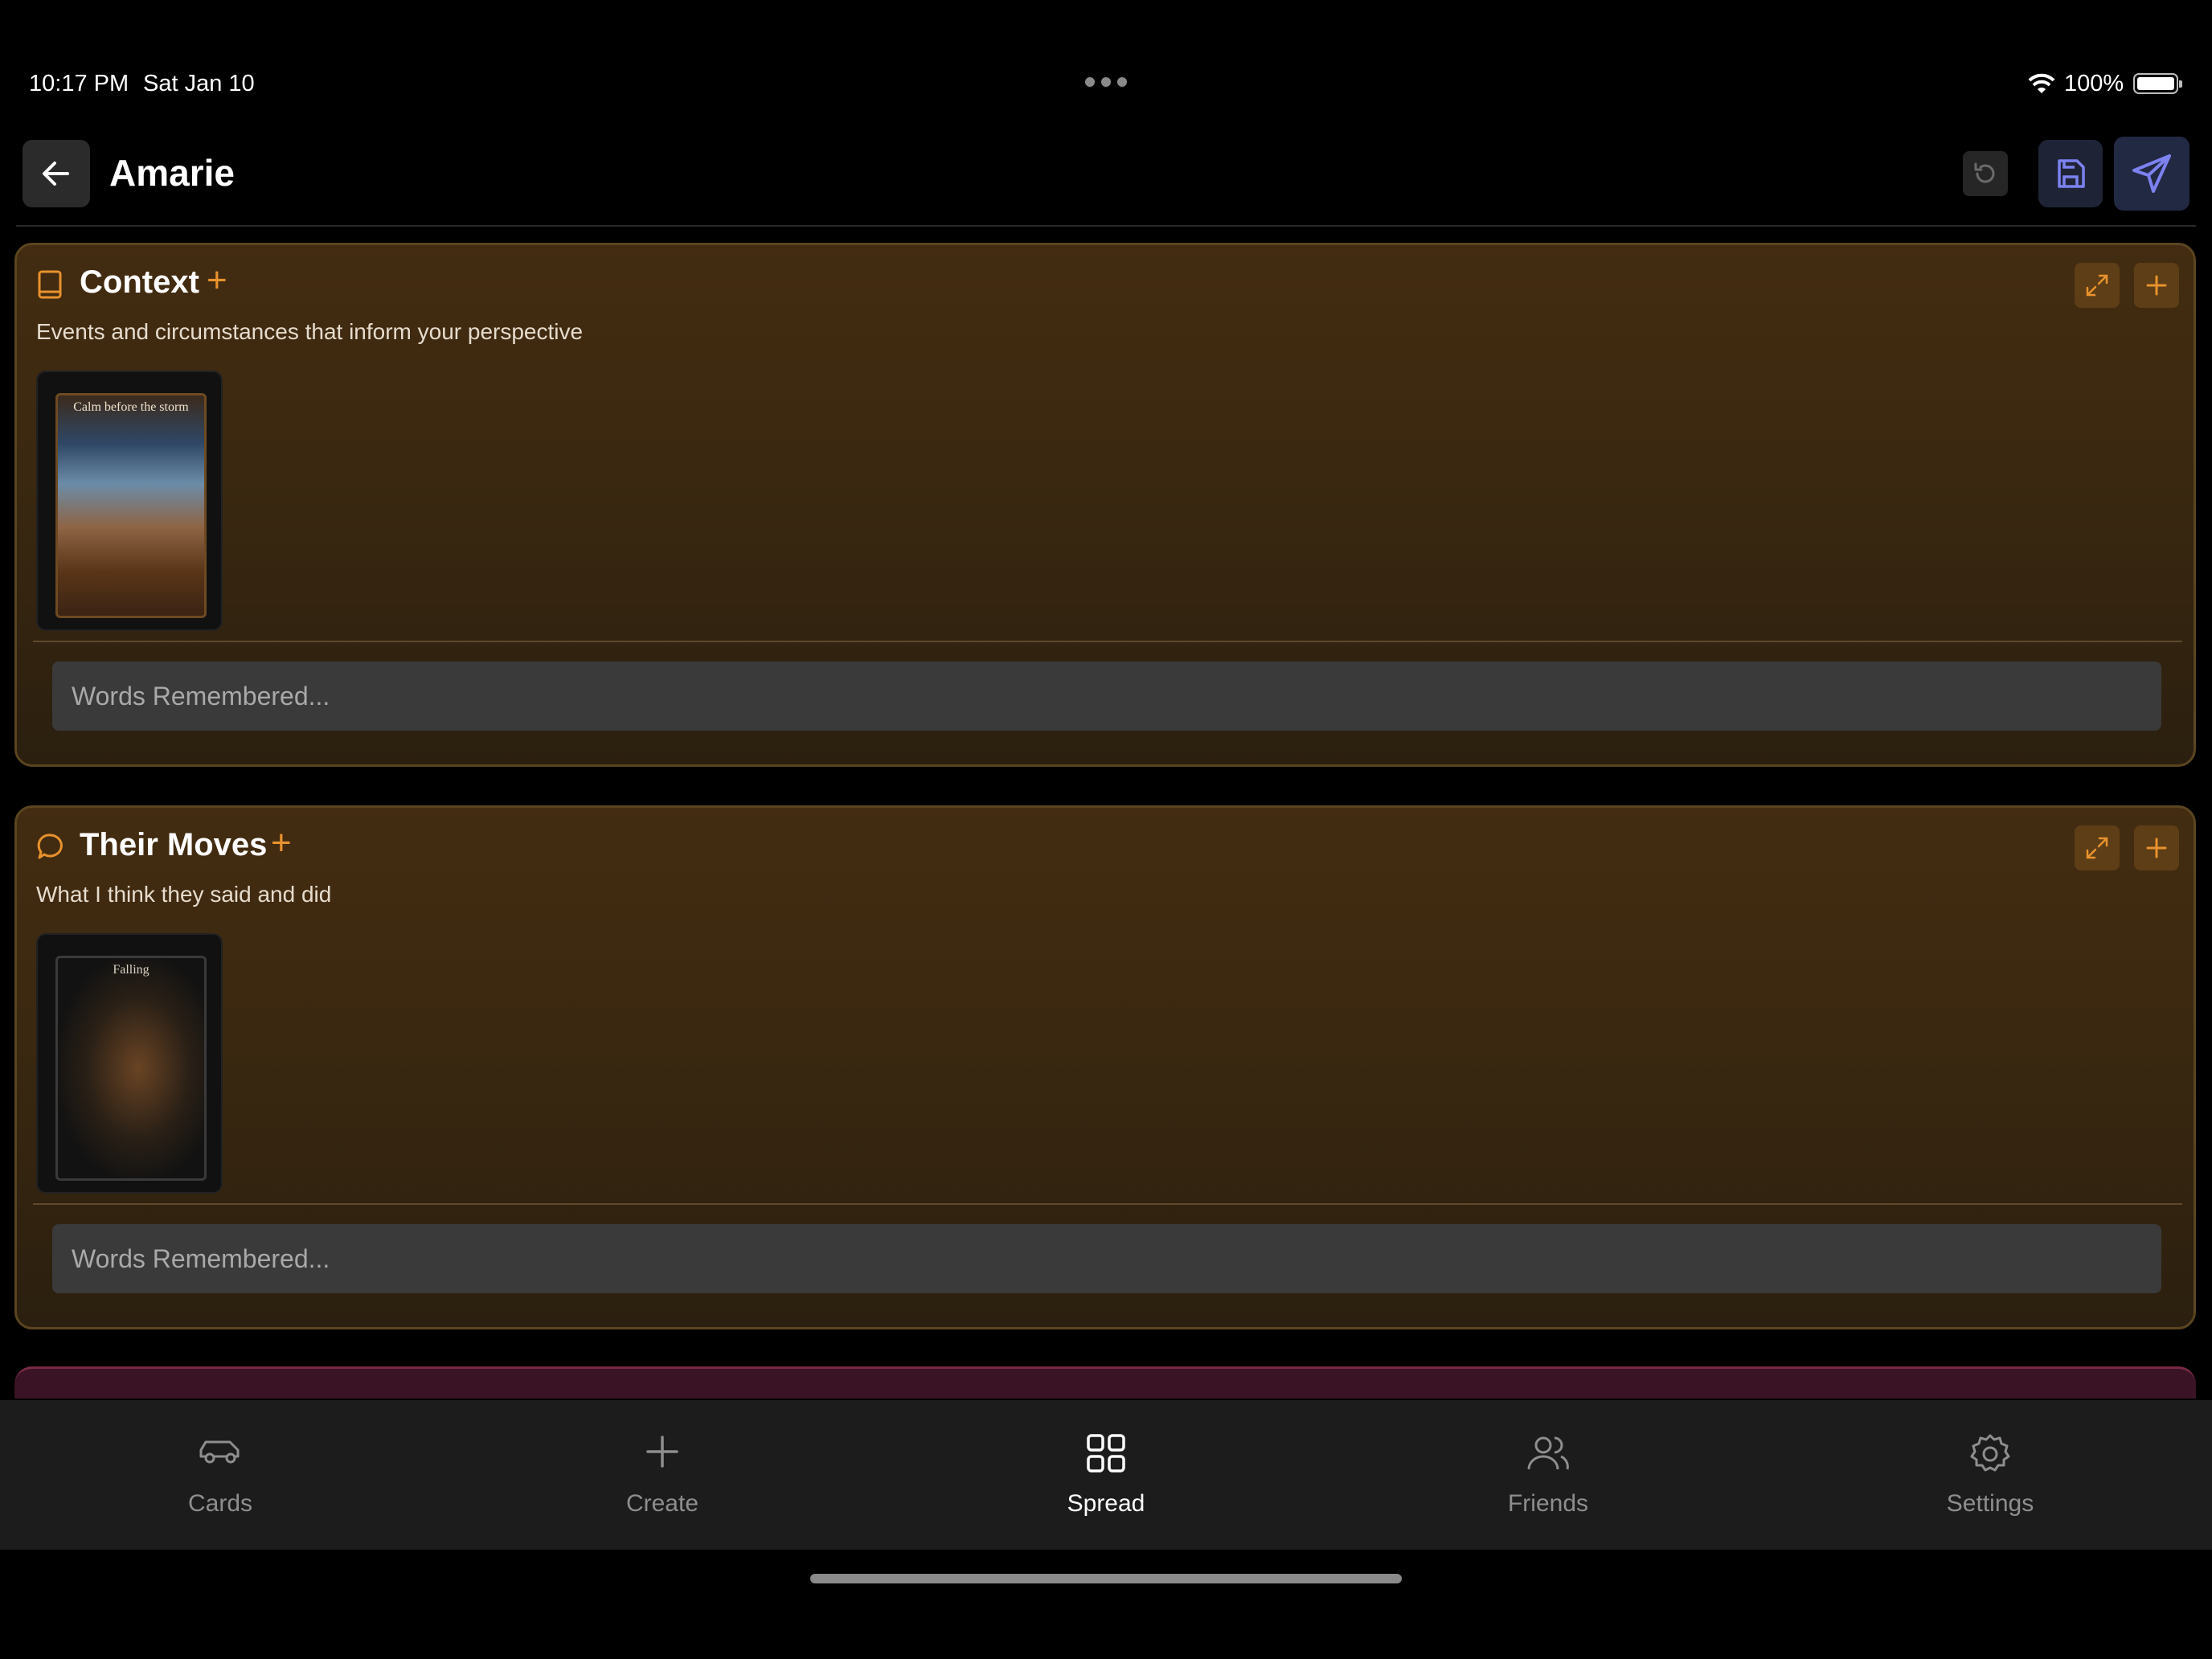 The width and height of the screenshot is (2212, 1659). Describe the element at coordinates (131, 1068) in the screenshot. I see `card-artwork: Falling` at that location.